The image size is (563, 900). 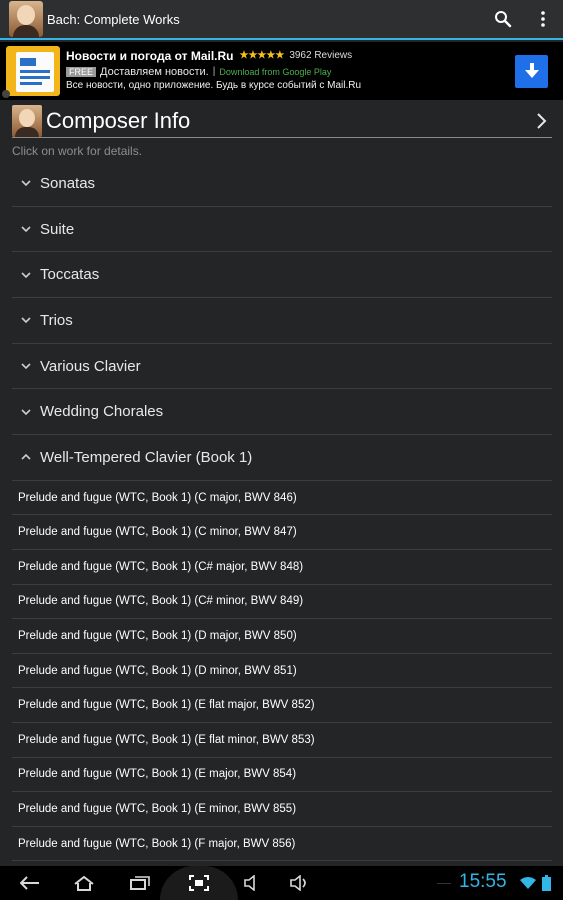 I want to click on ad-info-icon, so click(x=6, y=94).